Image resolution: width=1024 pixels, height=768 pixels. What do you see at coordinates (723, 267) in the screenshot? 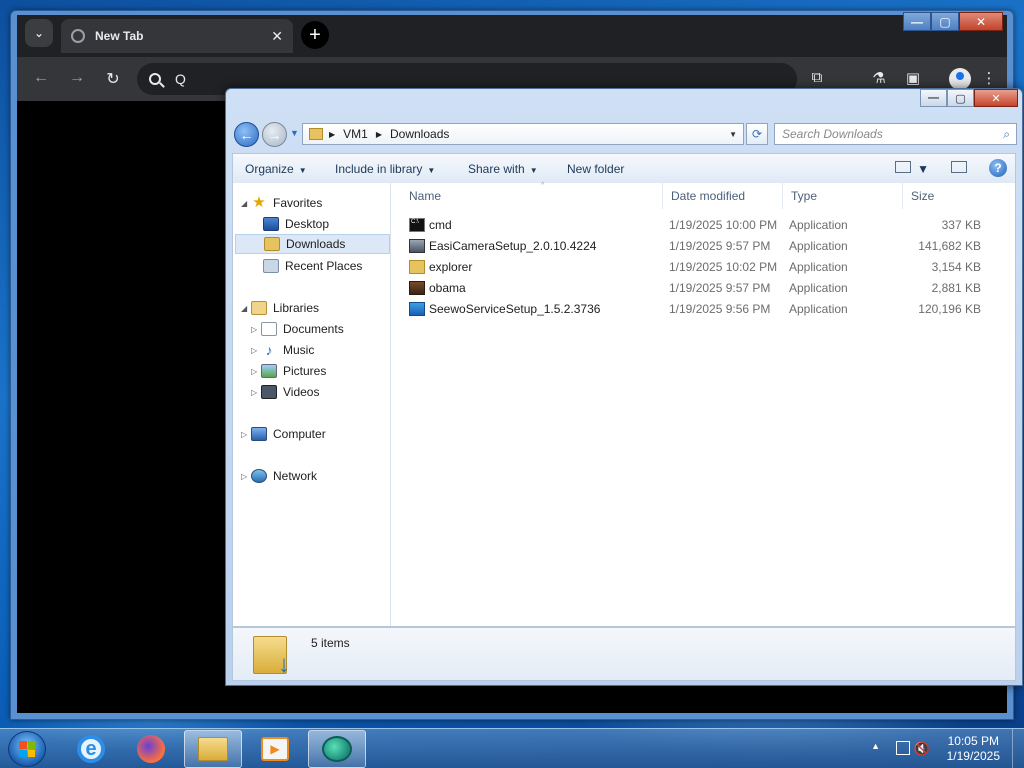
I see `file-date: 1/19/2025 10:02 PM` at bounding box center [723, 267].